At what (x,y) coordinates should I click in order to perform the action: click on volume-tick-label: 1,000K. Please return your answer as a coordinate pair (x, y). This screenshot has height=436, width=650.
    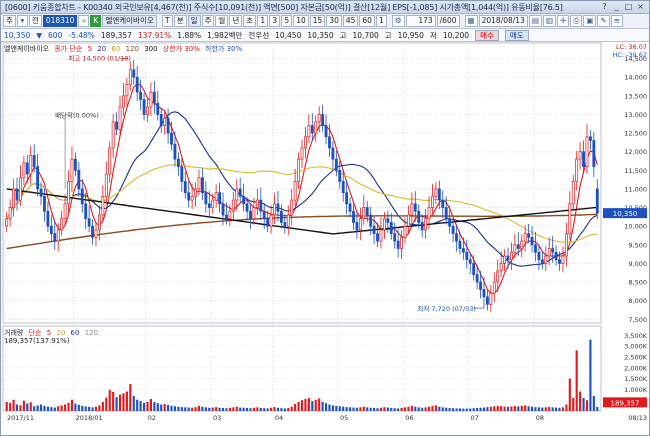
    Looking at the image, I should click on (636, 390).